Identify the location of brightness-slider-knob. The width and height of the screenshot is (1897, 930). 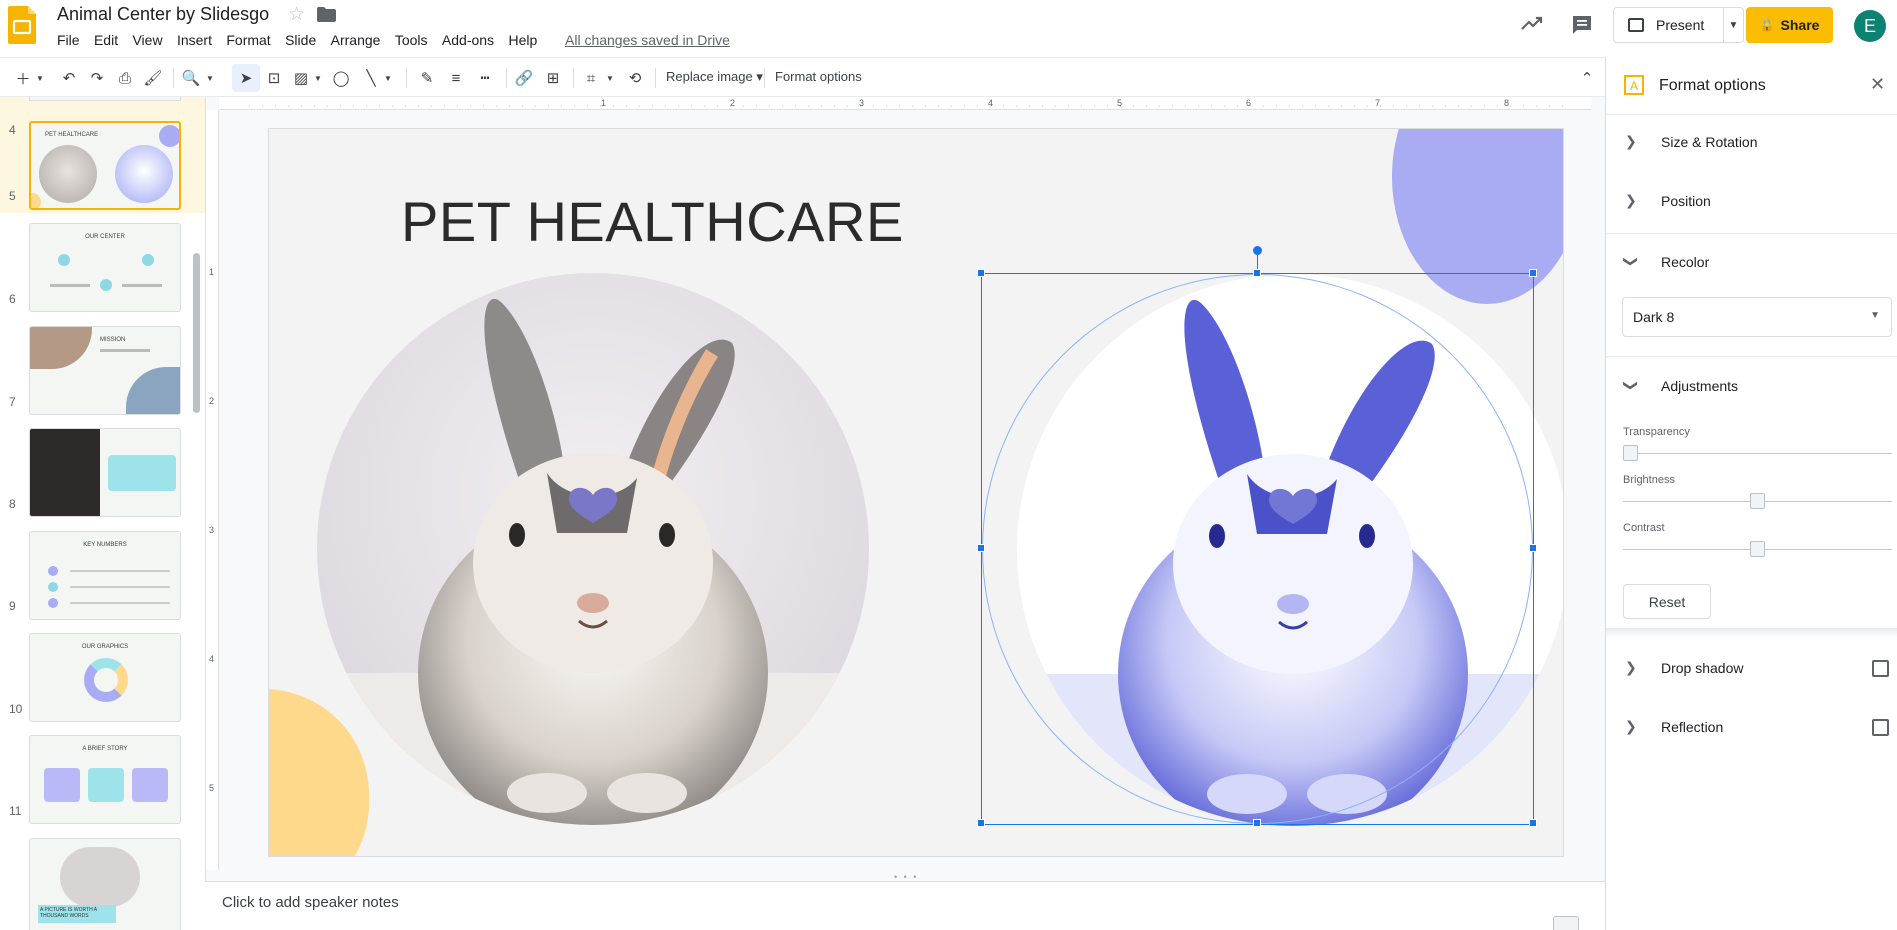
(1757, 501).